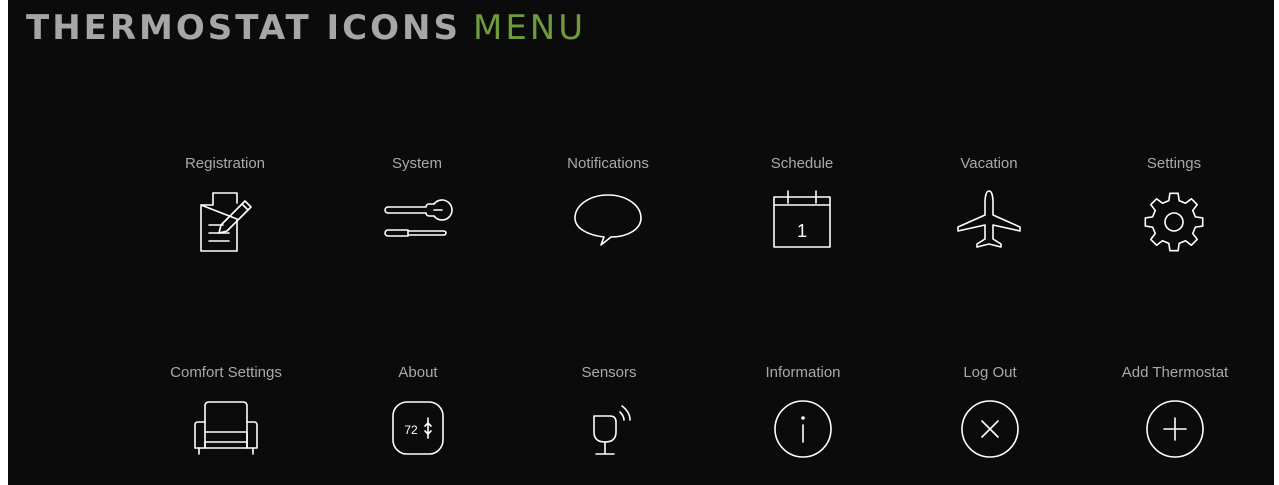 This screenshot has width=1279, height=485. Describe the element at coordinates (609, 429) in the screenshot. I see `sensor-icon` at that location.